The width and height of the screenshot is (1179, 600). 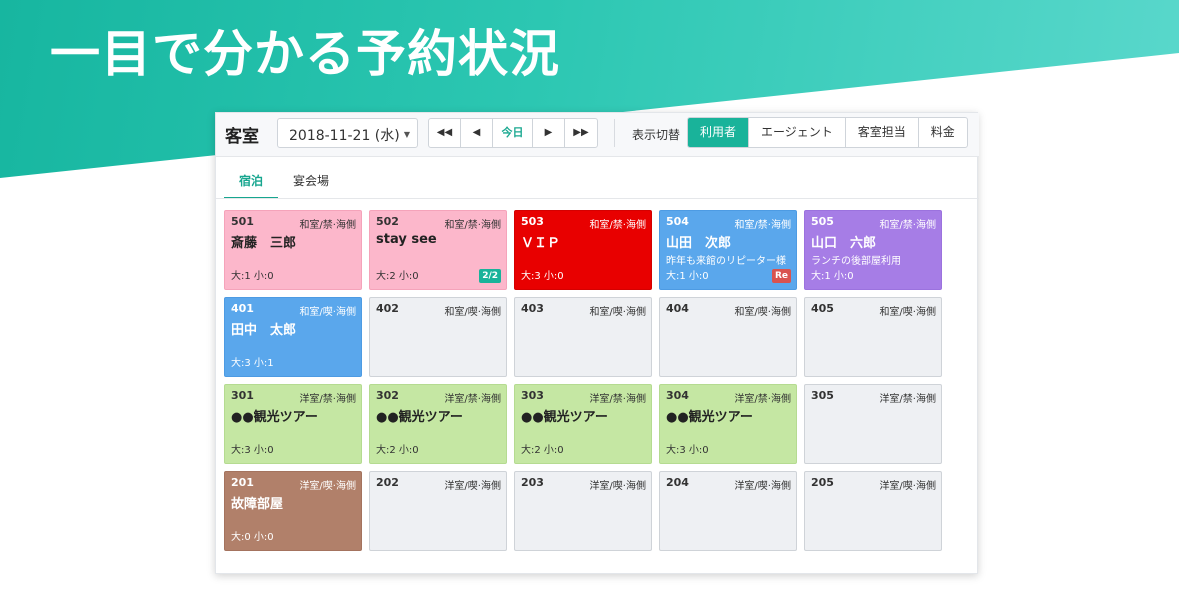 I want to click on room-card: 304 洋室/禁·海側 ●●観光ツアー大:3 小:0, so click(x=728, y=424).